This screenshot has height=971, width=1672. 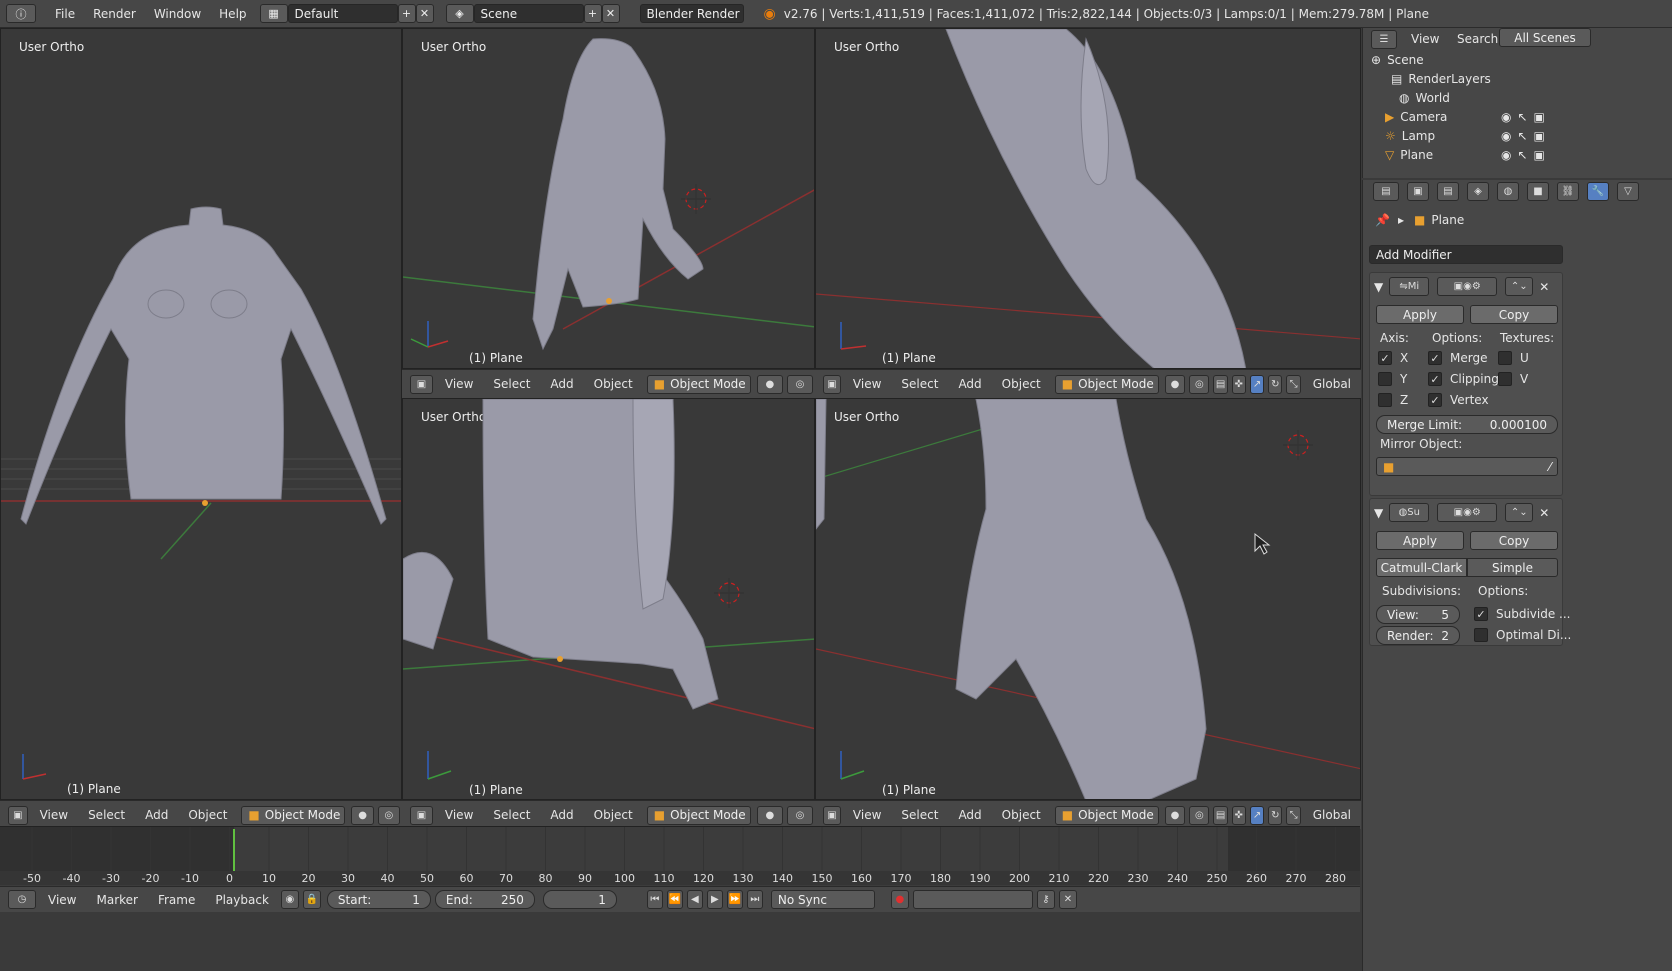 I want to click on layout-icon: ▦, so click(x=273, y=13).